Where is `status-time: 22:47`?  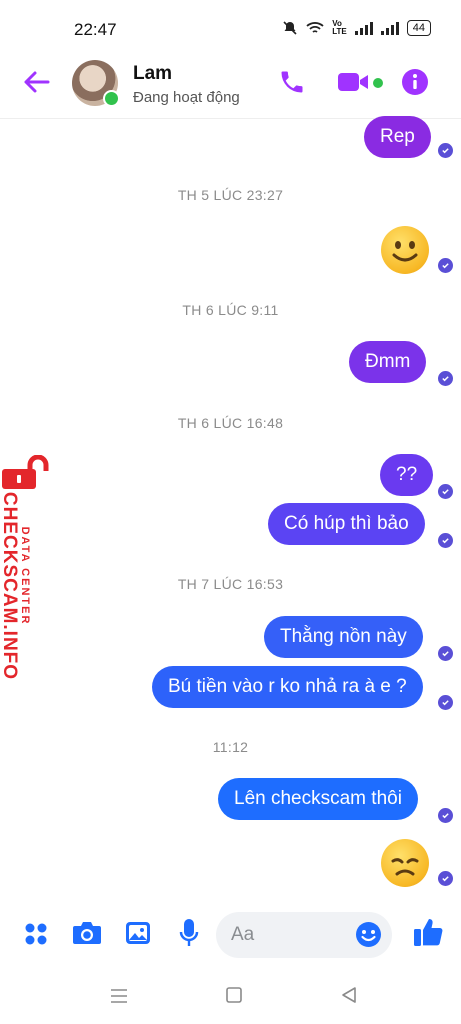
status-time: 22:47 is located at coordinates (95, 29).